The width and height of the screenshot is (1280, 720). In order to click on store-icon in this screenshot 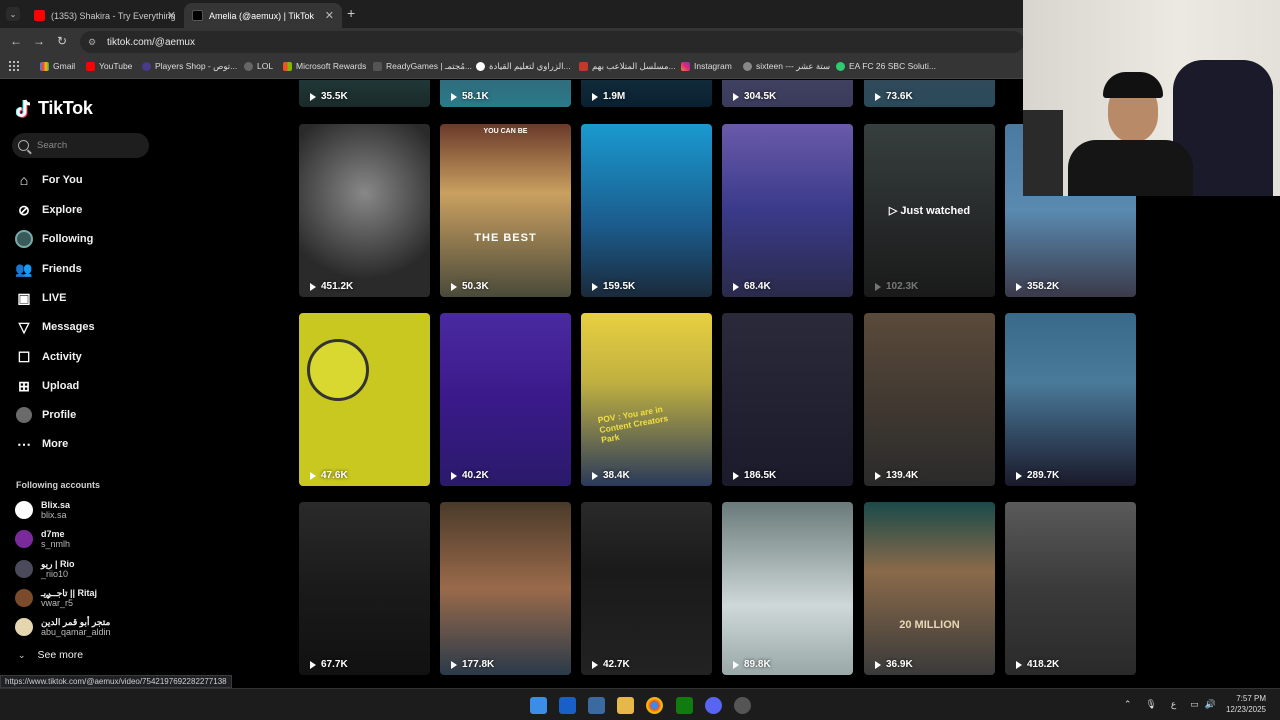, I will do `click(596, 705)`.